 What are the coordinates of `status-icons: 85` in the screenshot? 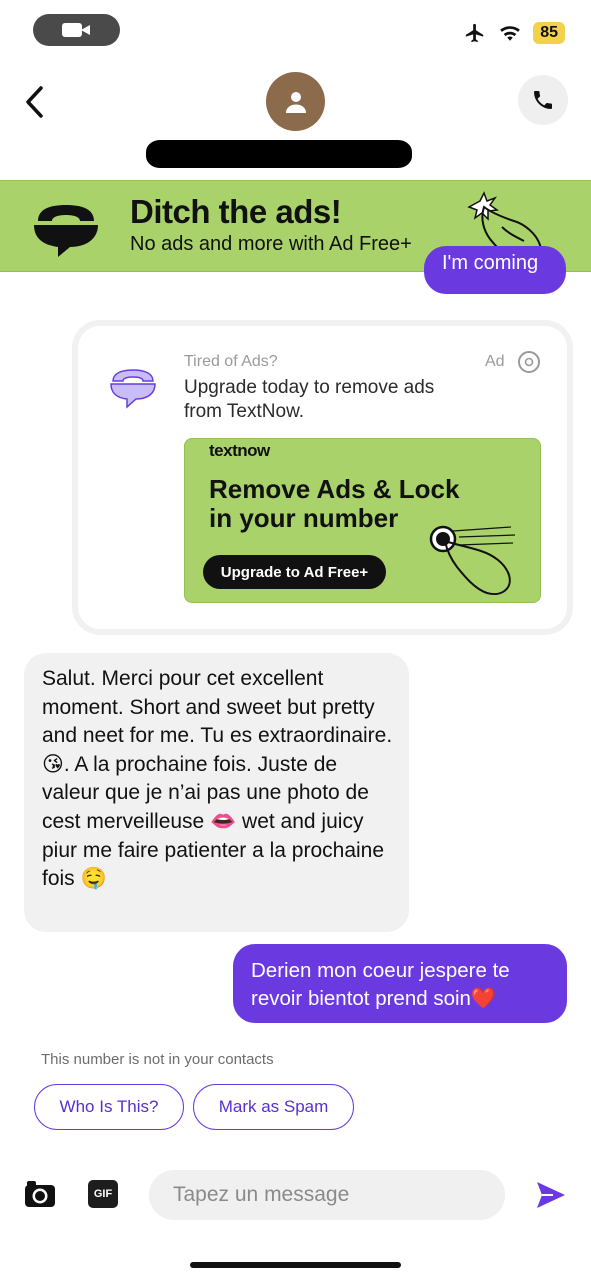 It's located at (514, 33).